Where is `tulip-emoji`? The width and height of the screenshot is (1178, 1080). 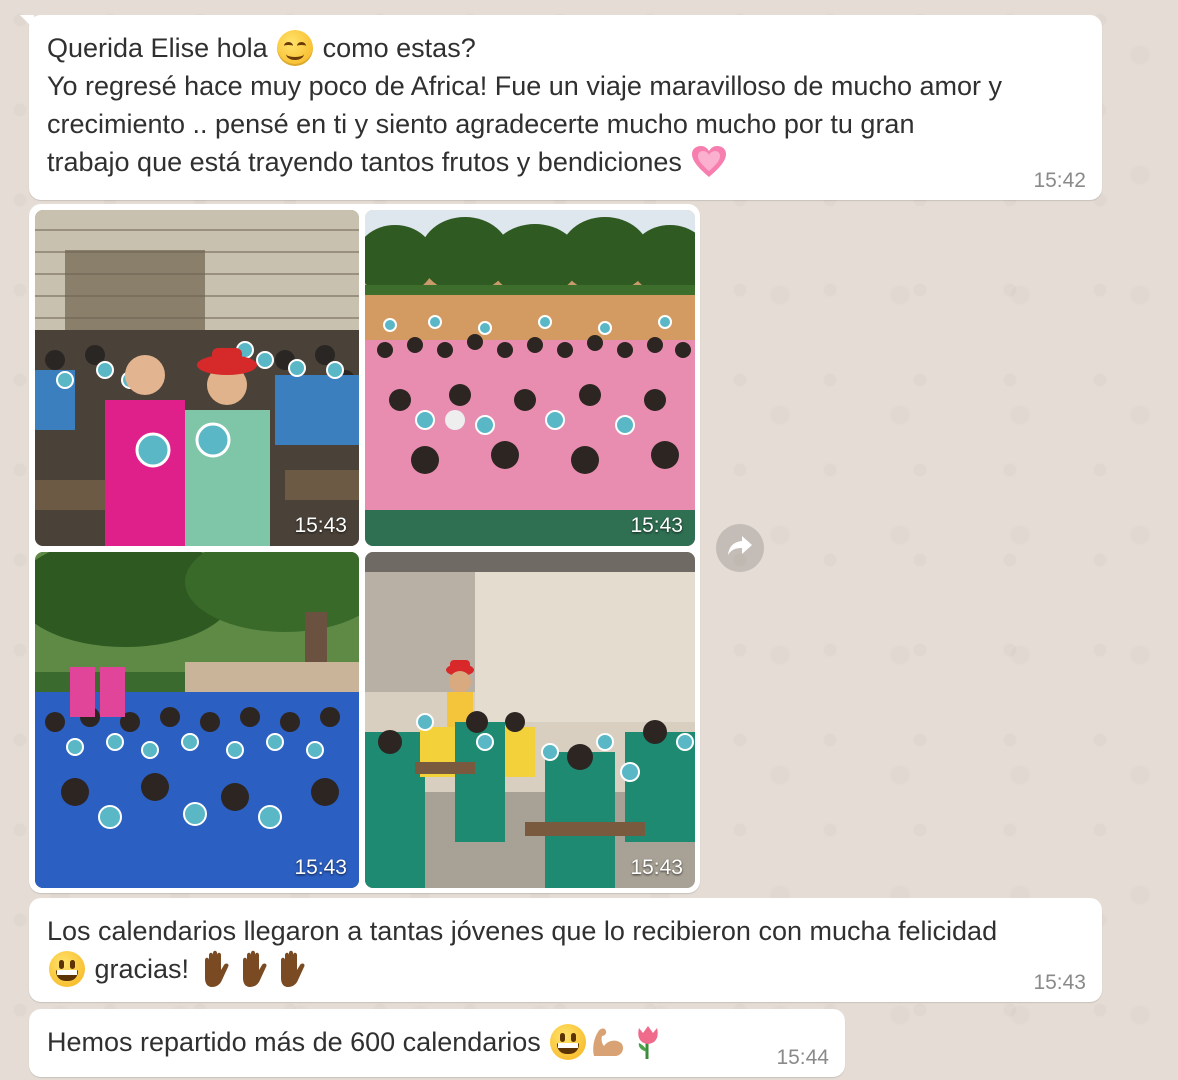
tulip-emoji is located at coordinates (648, 1042).